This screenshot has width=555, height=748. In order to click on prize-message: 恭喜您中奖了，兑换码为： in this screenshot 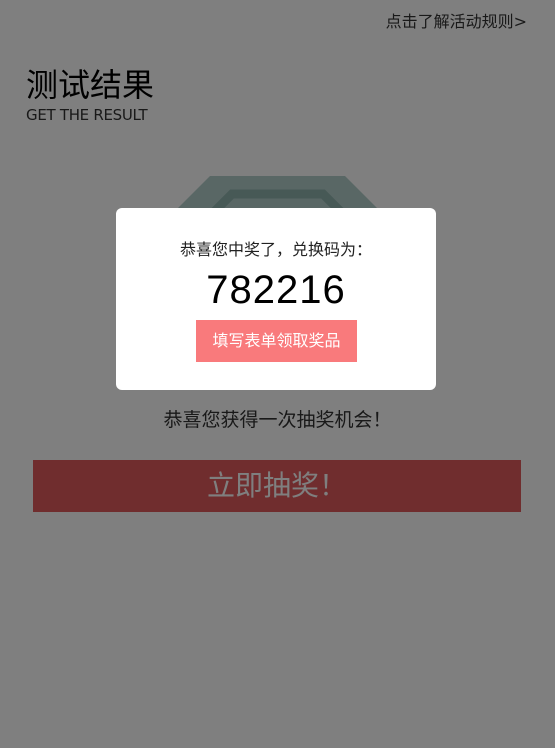, I will do `click(275, 249)`.